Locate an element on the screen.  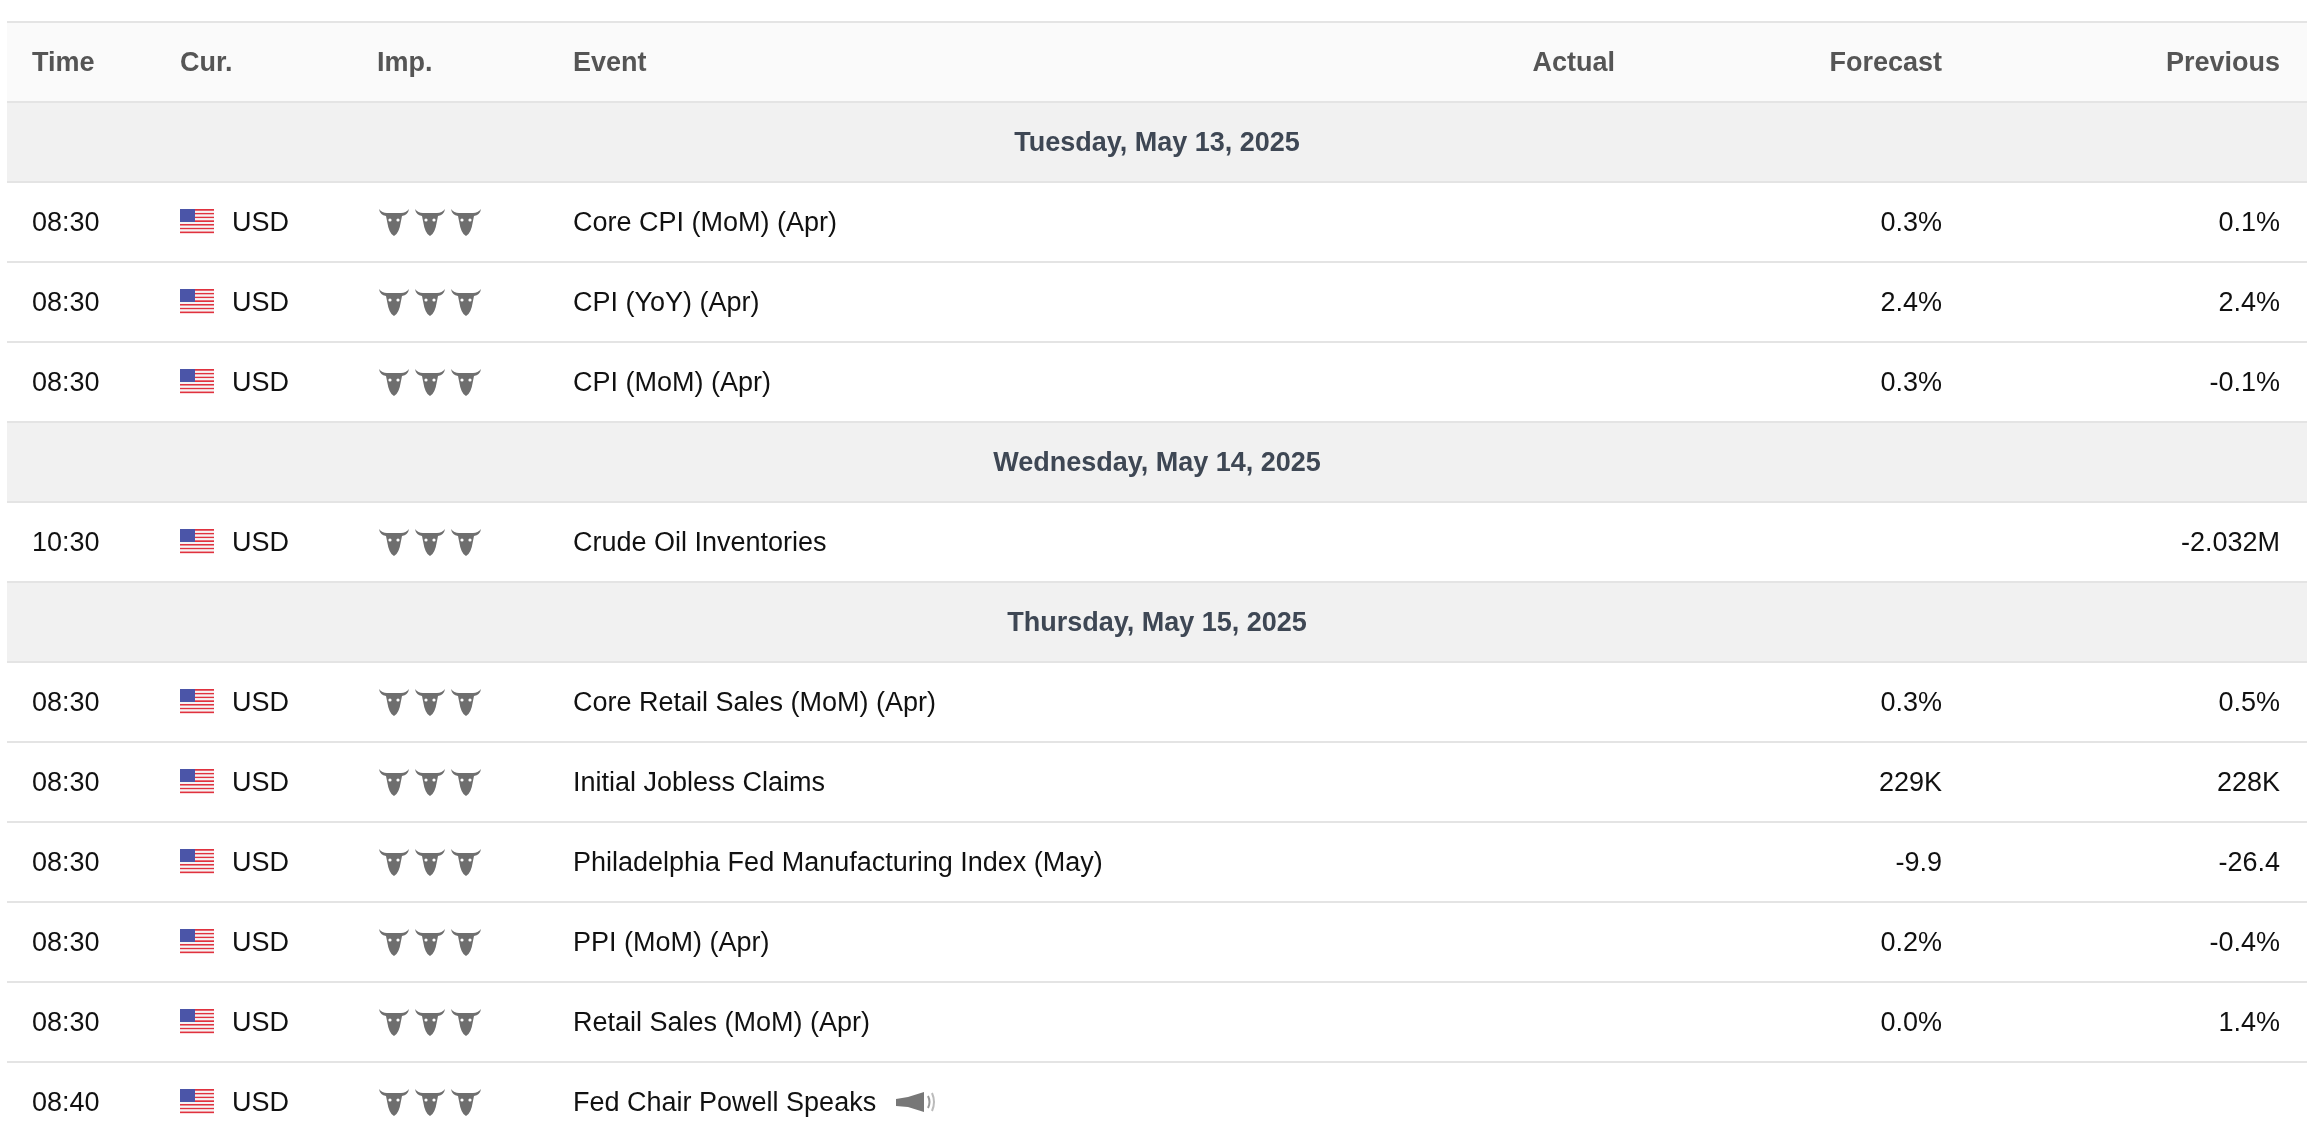
date-header: Tuesday, May 13, 2025 is located at coordinates (1157, 142).